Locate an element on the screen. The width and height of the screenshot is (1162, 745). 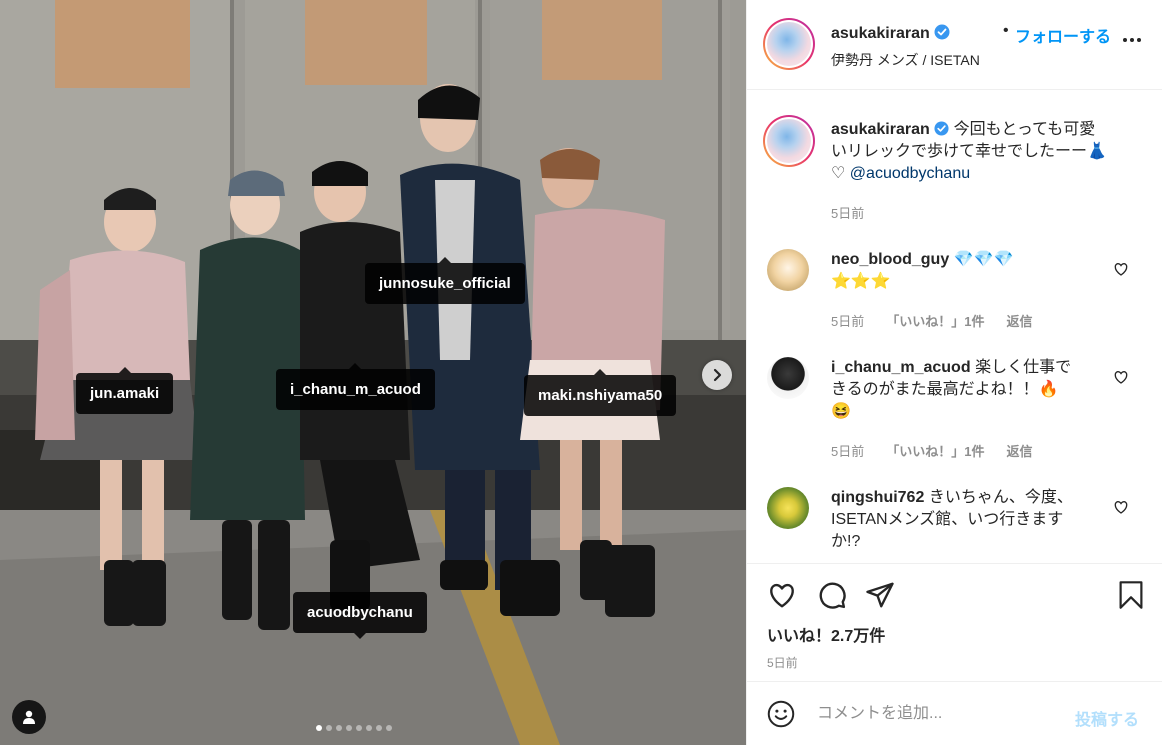
caption-username: asukakiraran is located at coordinates (880, 129).